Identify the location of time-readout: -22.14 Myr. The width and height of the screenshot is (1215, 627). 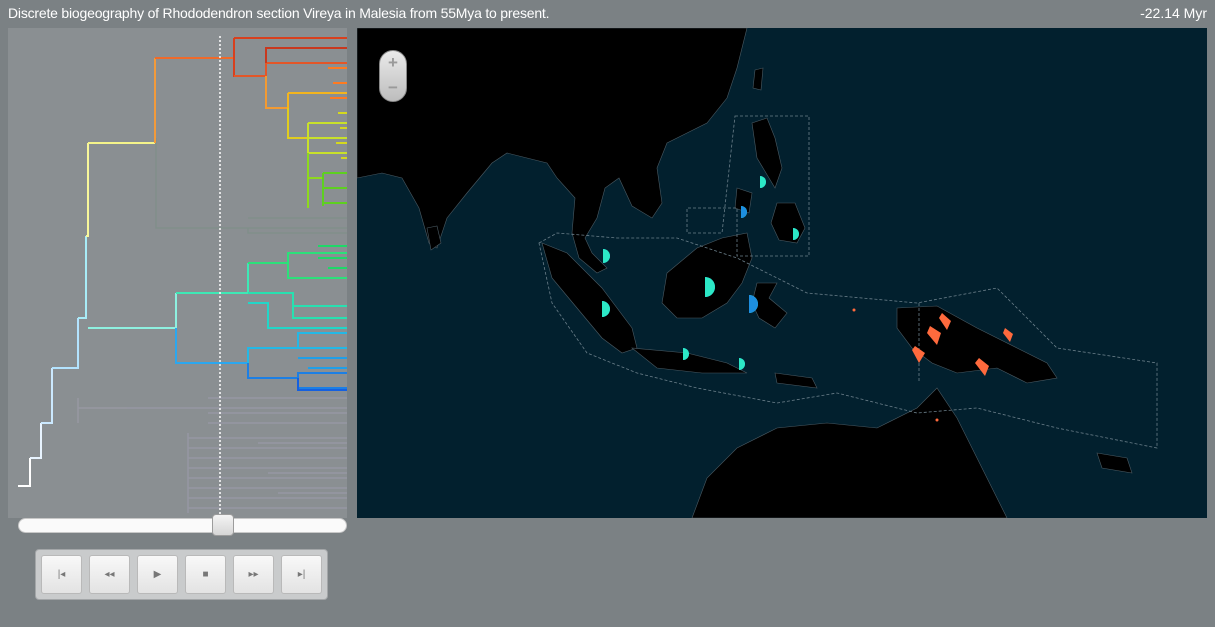
(1173, 13).